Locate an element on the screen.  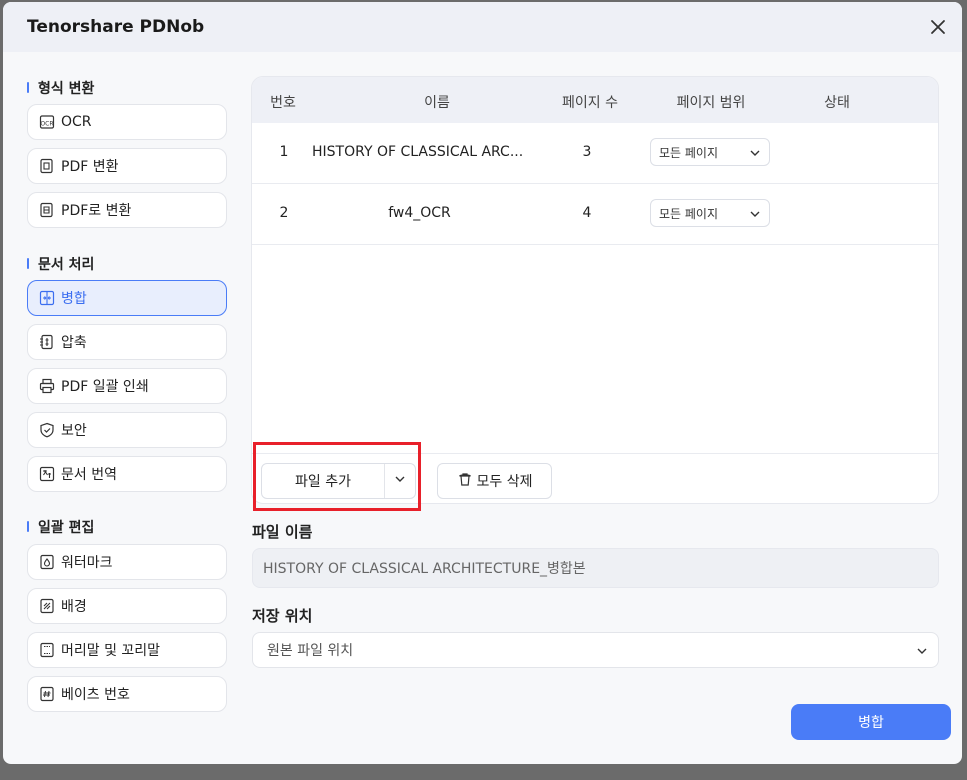
save-location-value: 원본 파일 위치 is located at coordinates (310, 651).